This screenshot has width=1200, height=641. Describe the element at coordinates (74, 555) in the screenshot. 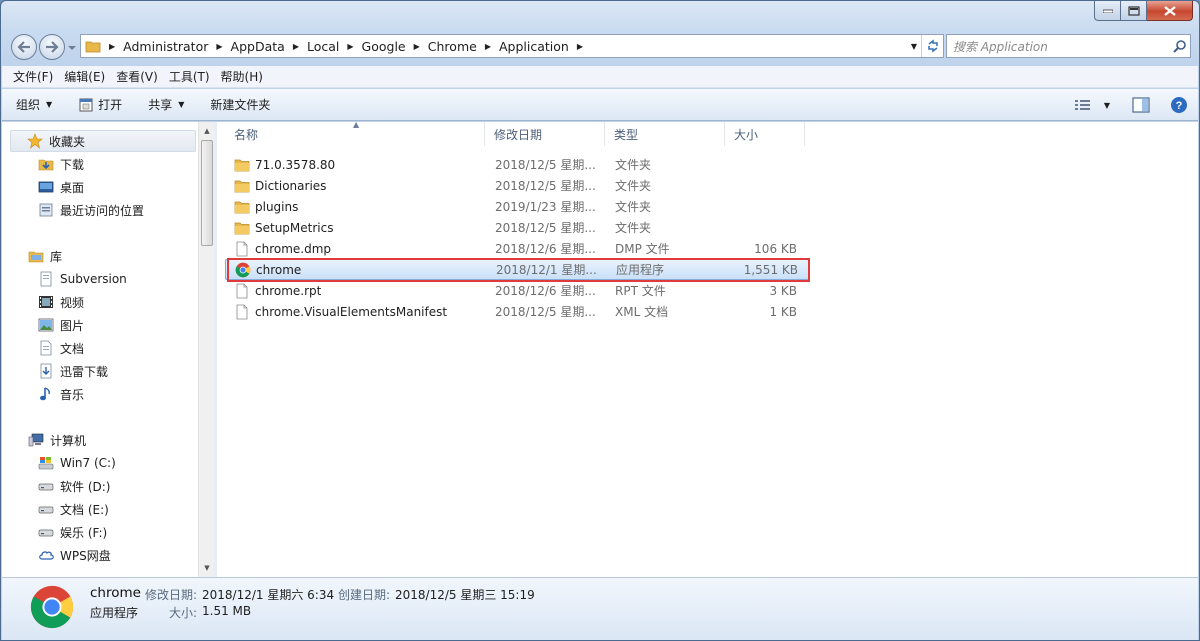

I see `nav-item-wps-cloud: WPS网盘` at that location.